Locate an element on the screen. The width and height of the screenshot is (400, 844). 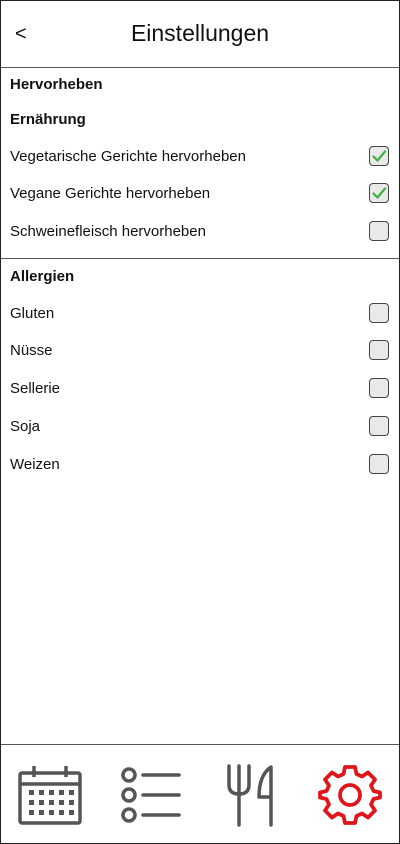
checkbox-wheat is located at coordinates (379, 464).